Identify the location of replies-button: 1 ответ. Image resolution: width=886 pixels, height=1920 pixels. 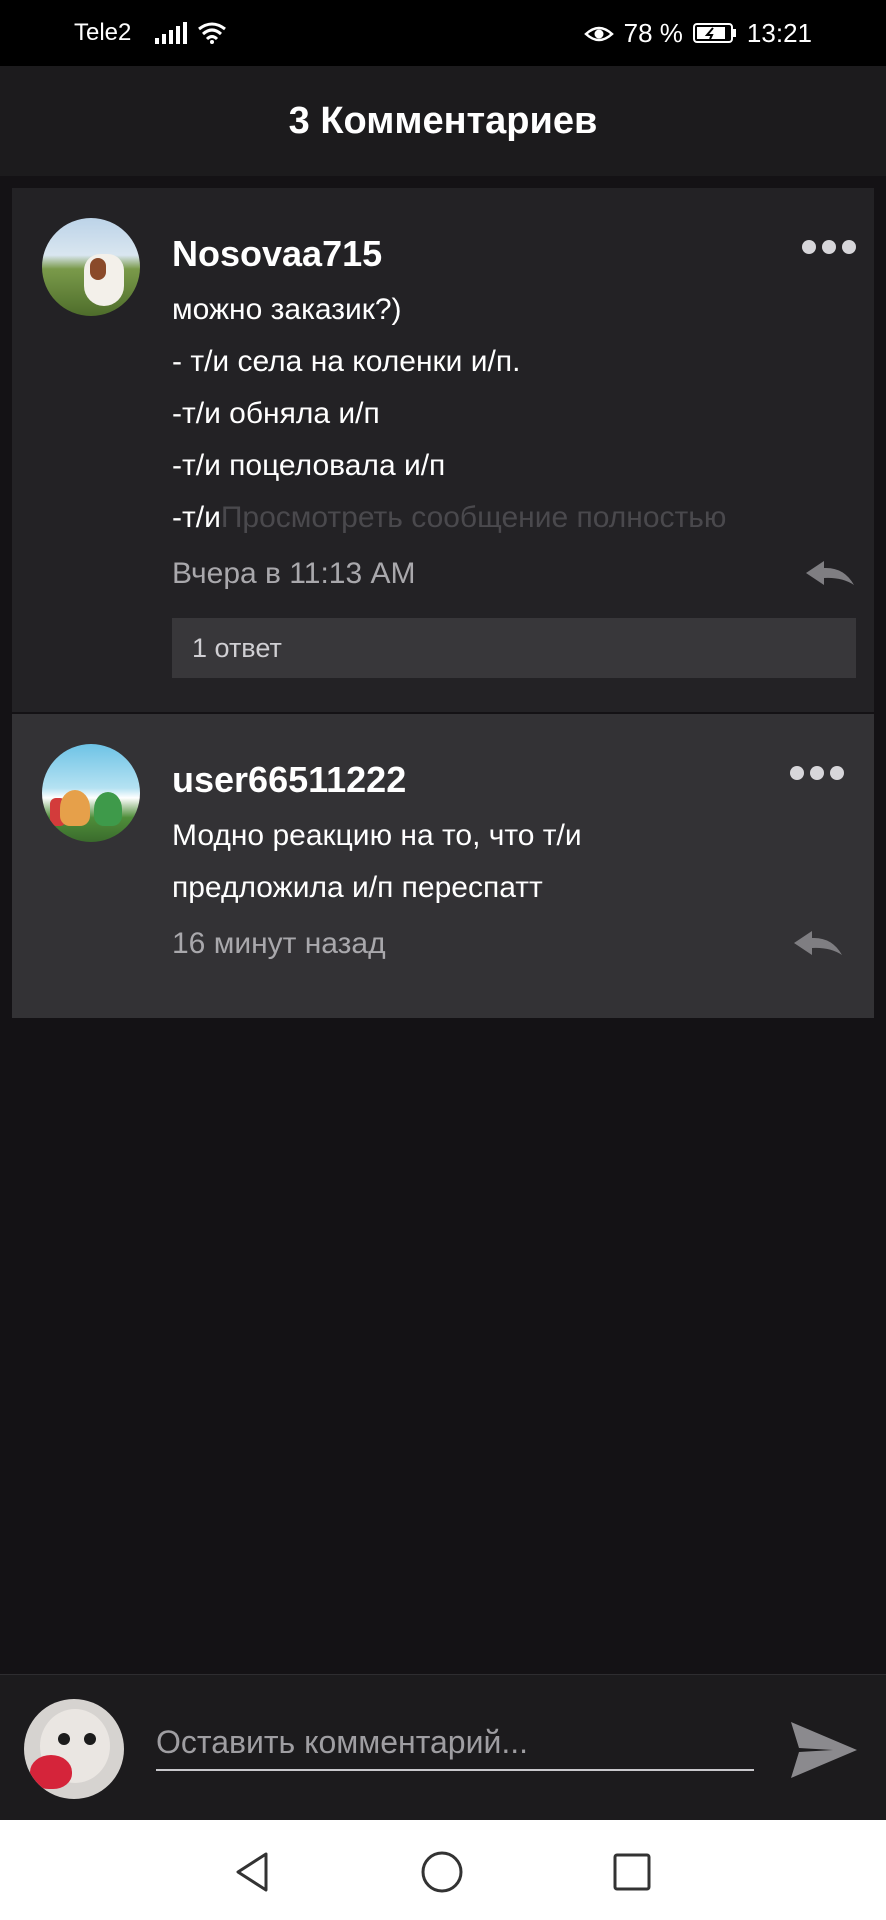
(514, 648).